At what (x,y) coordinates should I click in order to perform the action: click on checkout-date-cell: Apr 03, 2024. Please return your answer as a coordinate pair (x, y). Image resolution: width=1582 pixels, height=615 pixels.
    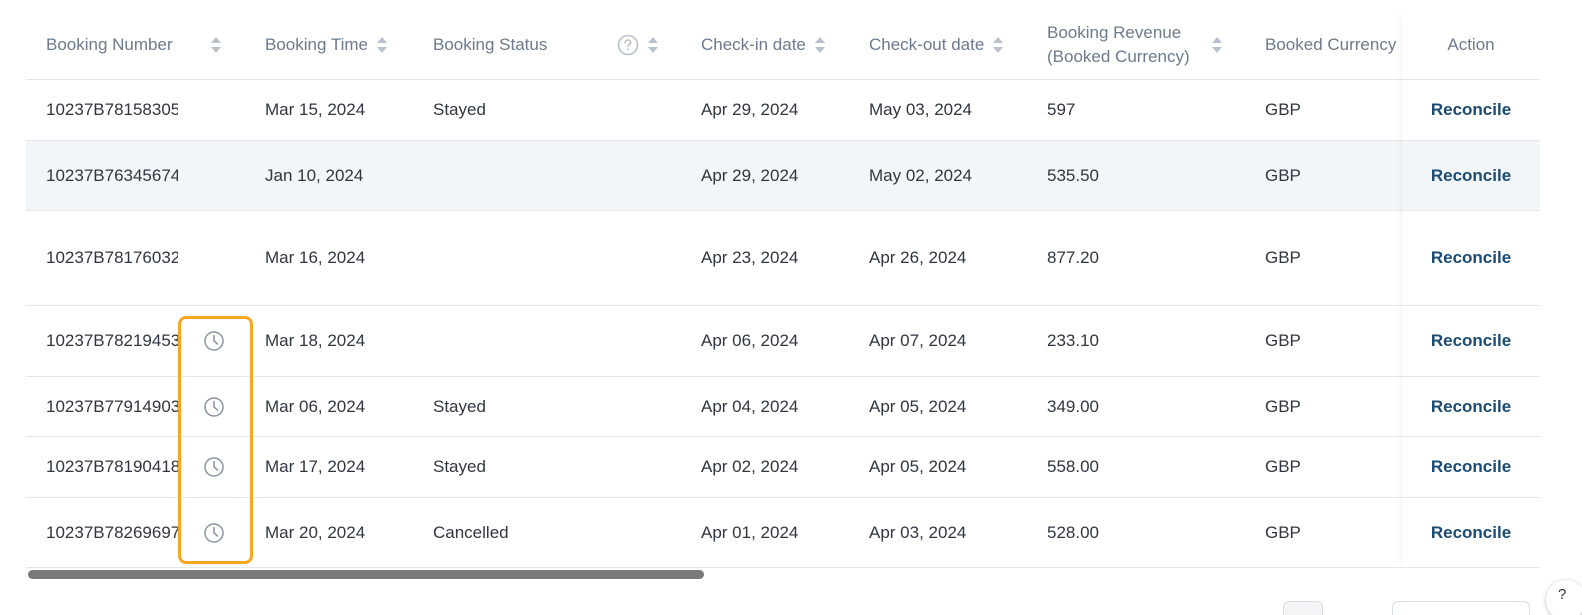
    Looking at the image, I should click on (918, 532).